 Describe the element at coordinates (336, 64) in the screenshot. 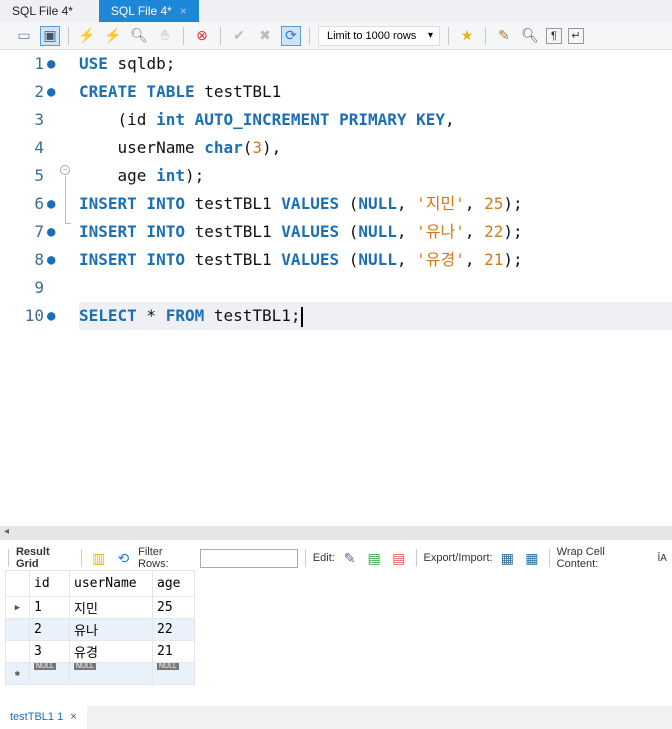

I see `code-line: 1 ● USE sqldb;` at that location.